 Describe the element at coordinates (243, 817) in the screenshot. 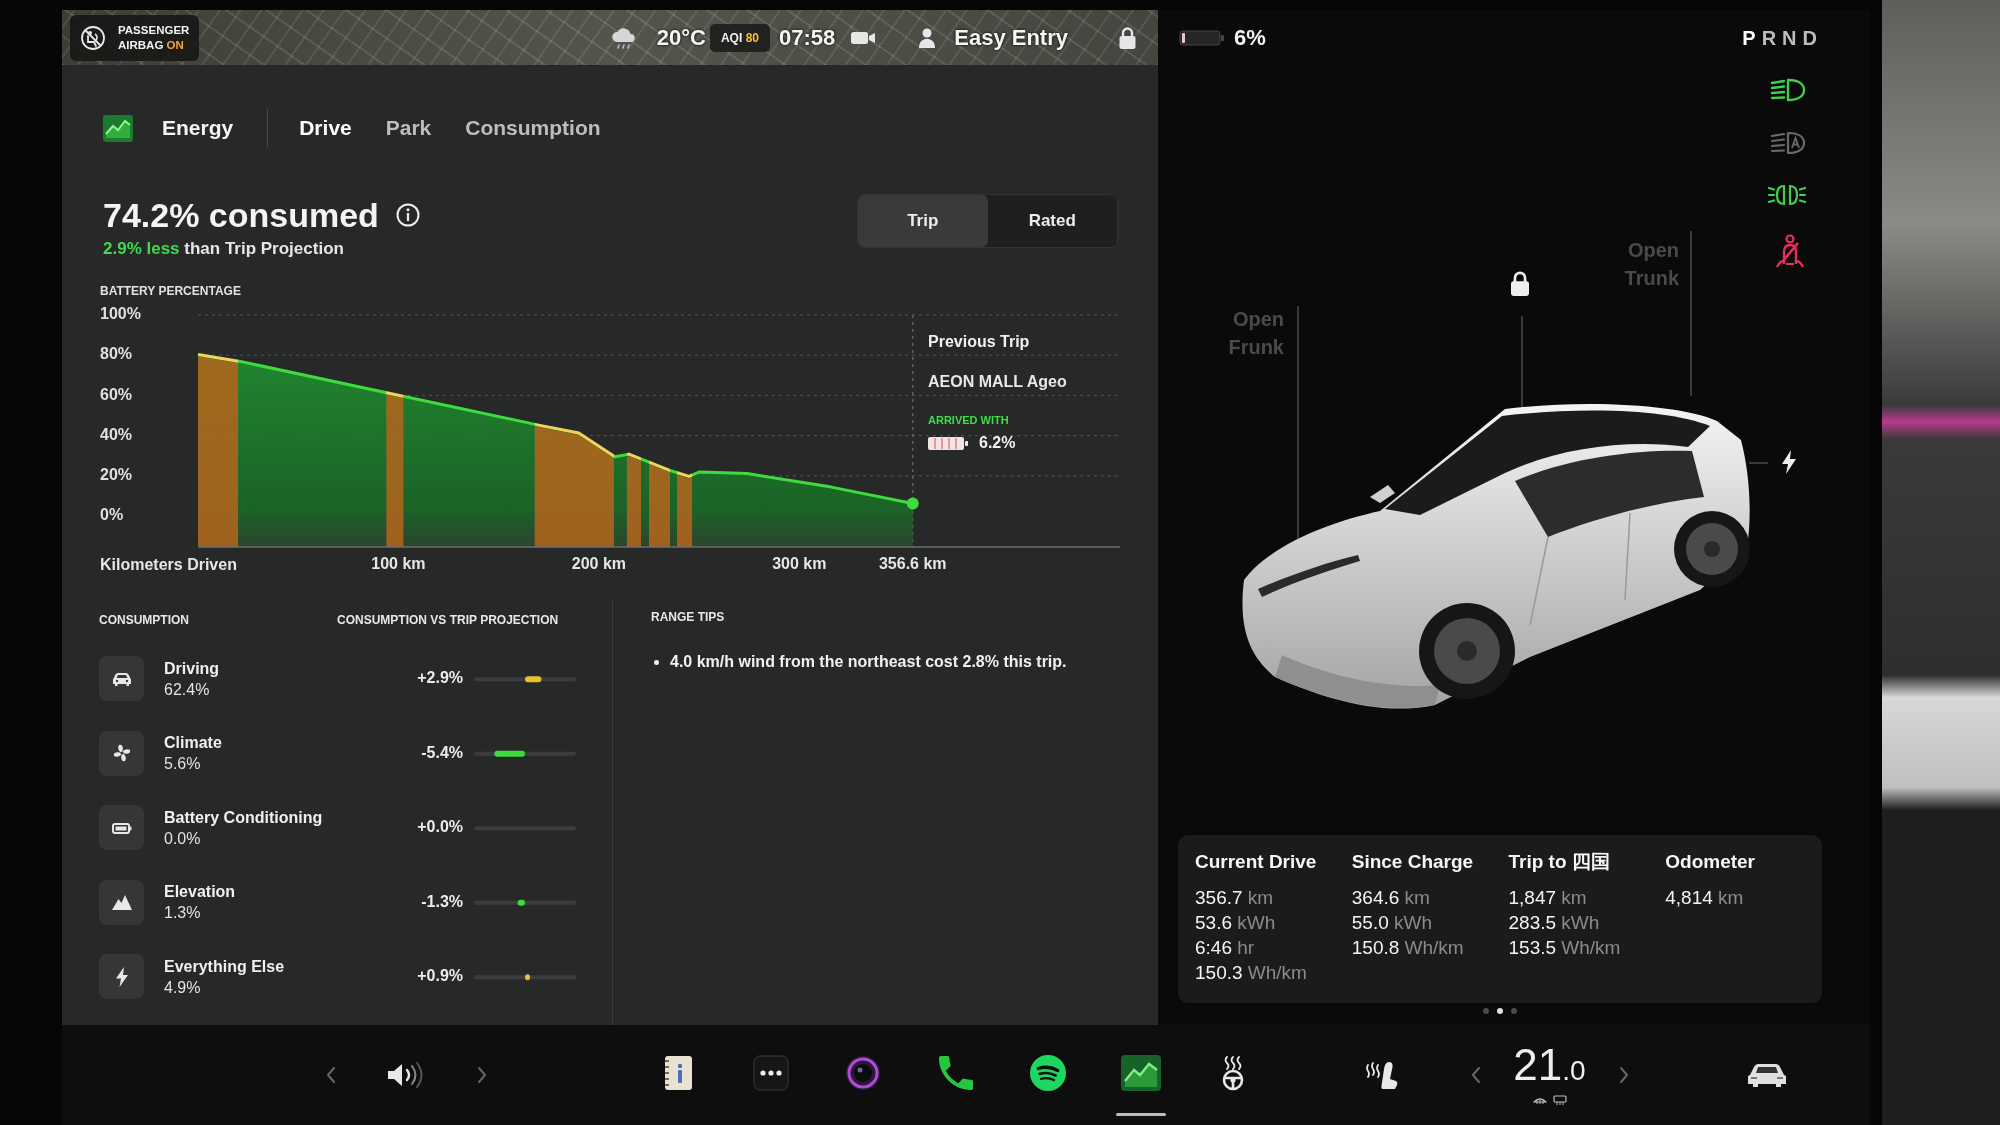

I see `category-name: Battery Conditioning` at that location.